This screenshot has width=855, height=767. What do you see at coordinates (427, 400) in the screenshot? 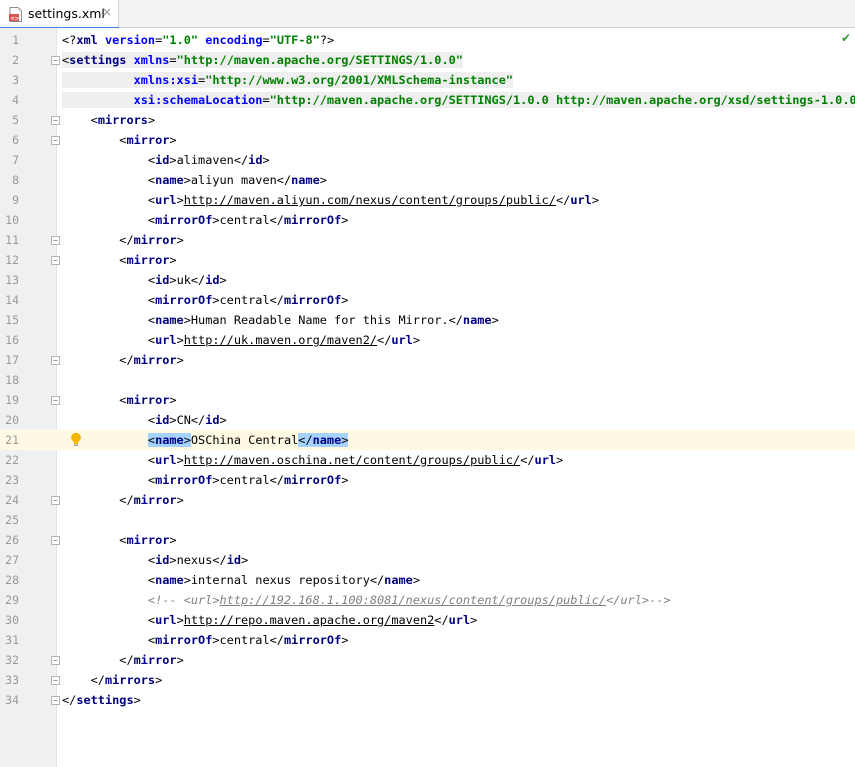
I see `code-line: 19 <mirror>` at bounding box center [427, 400].